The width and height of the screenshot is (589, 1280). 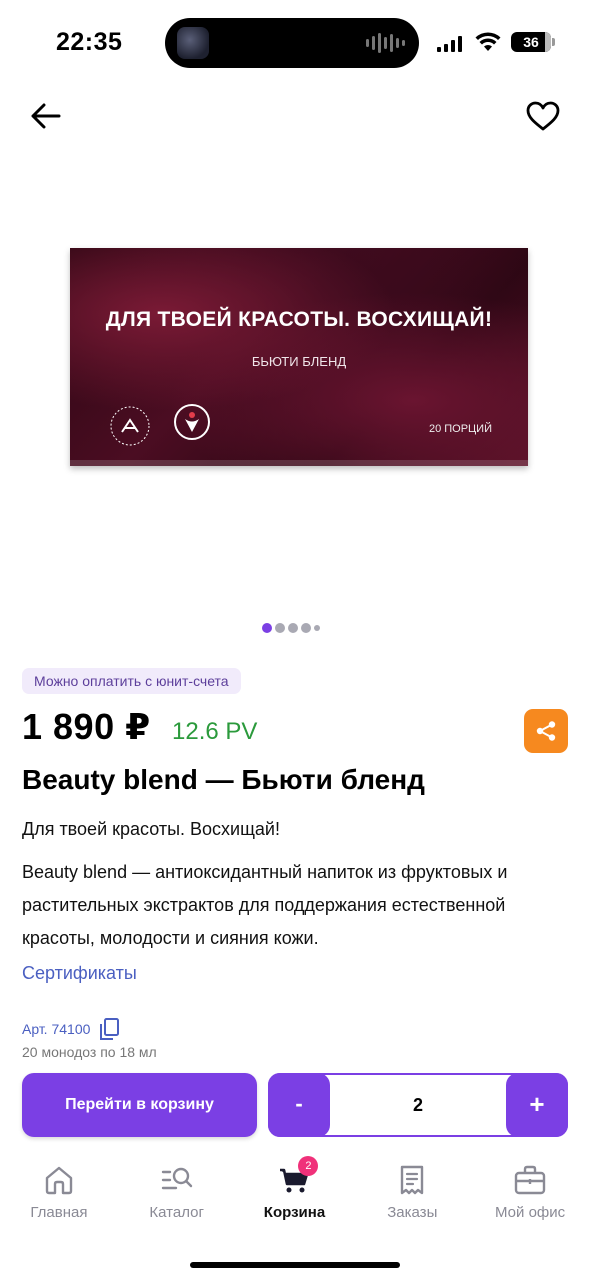 I want to click on no-sugar-seal-icon, so click(x=130, y=426).